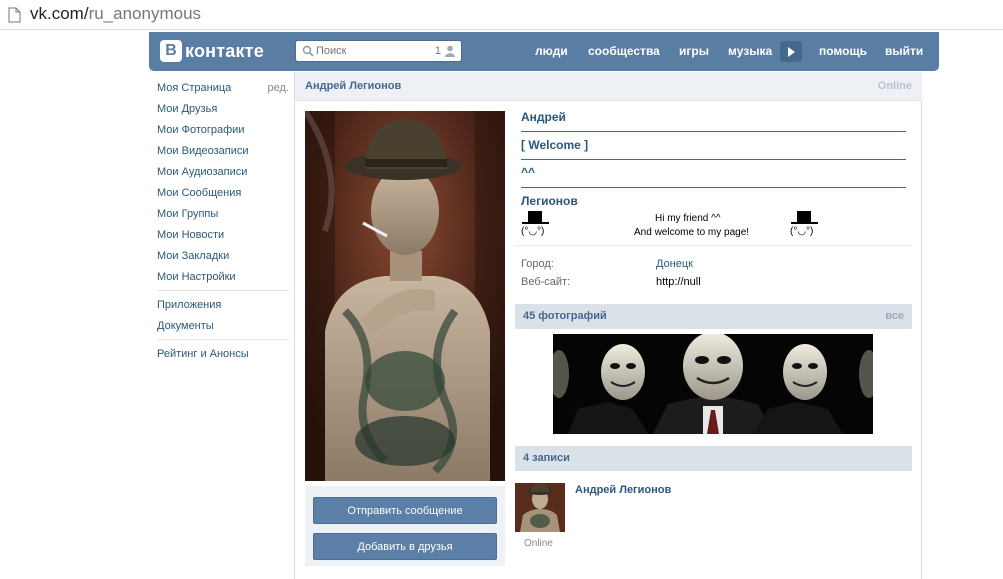 The width and height of the screenshot is (1003, 579). I want to click on search-input, so click(371, 51).